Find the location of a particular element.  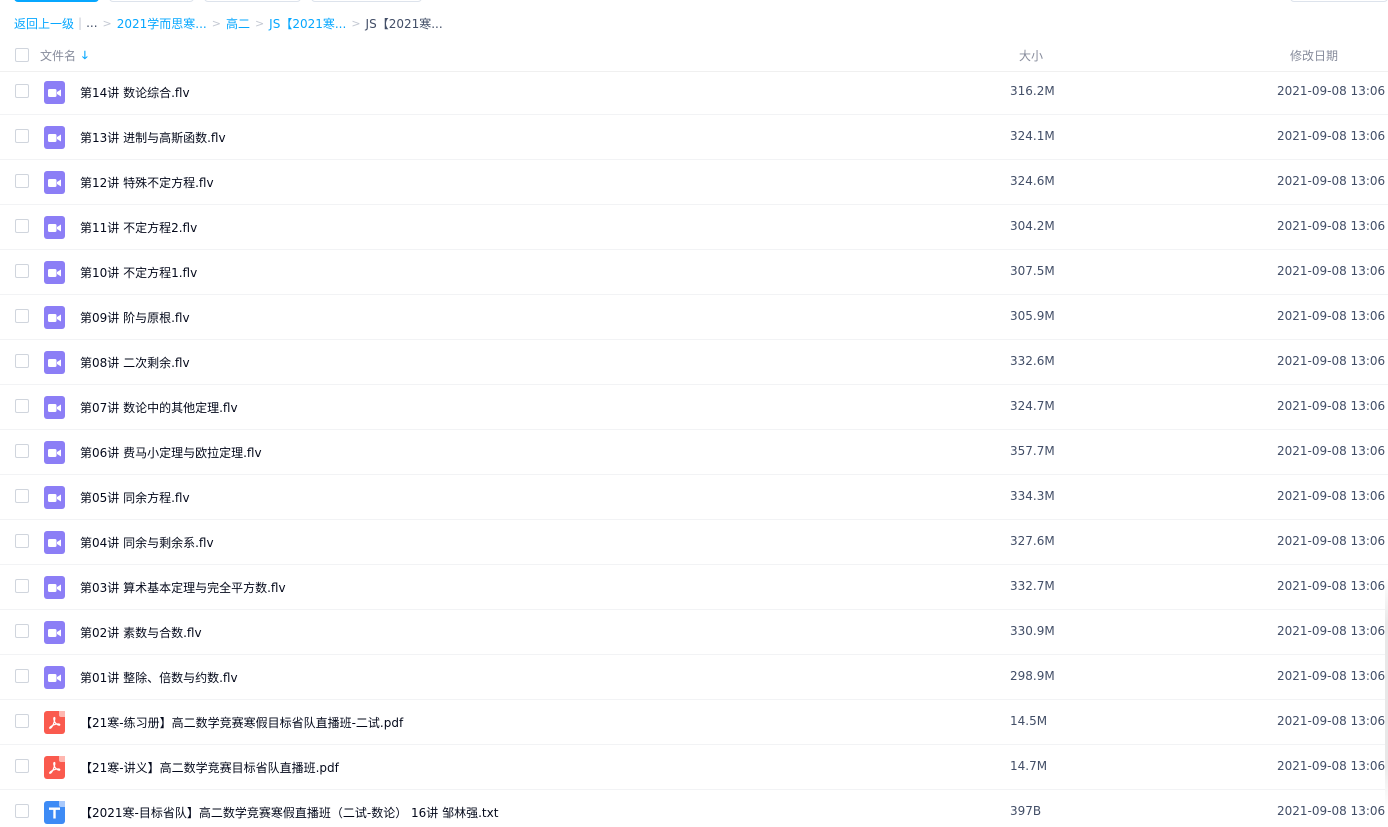

file-name: 第04讲 同余与剩余系.flv is located at coordinates (147, 542).